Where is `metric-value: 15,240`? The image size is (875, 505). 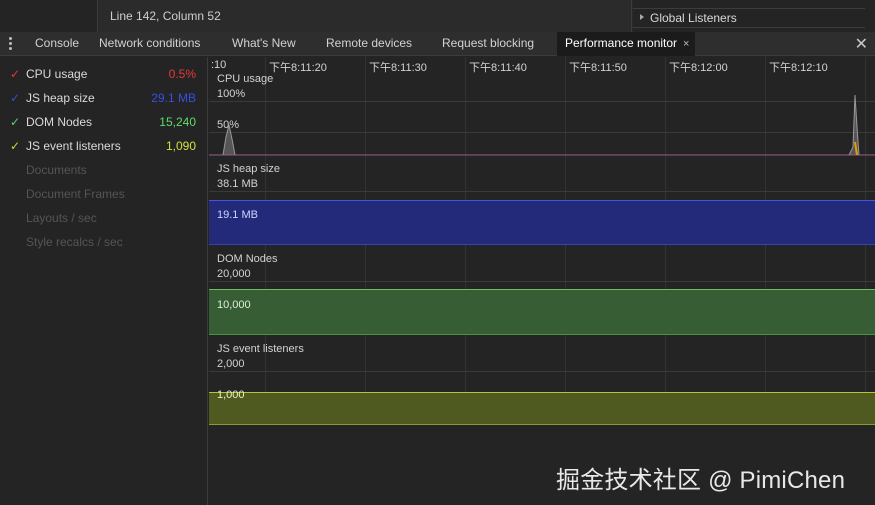 metric-value: 15,240 is located at coordinates (177, 122).